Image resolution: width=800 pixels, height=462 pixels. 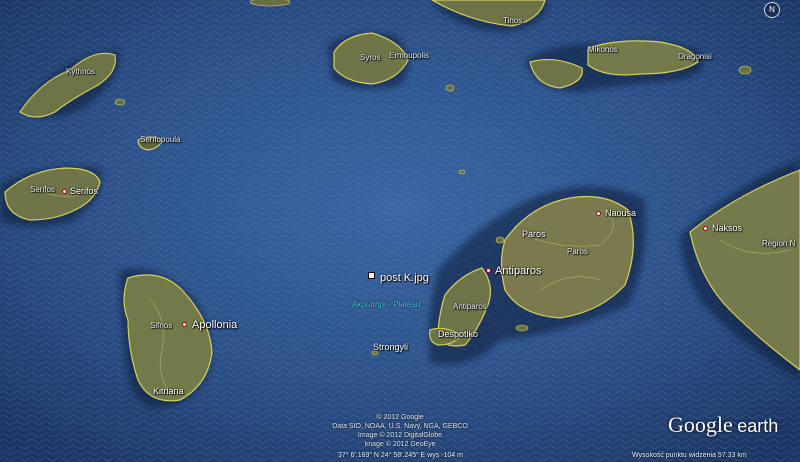 What do you see at coordinates (64, 191) in the screenshot?
I see `serifos-town-dot` at bounding box center [64, 191].